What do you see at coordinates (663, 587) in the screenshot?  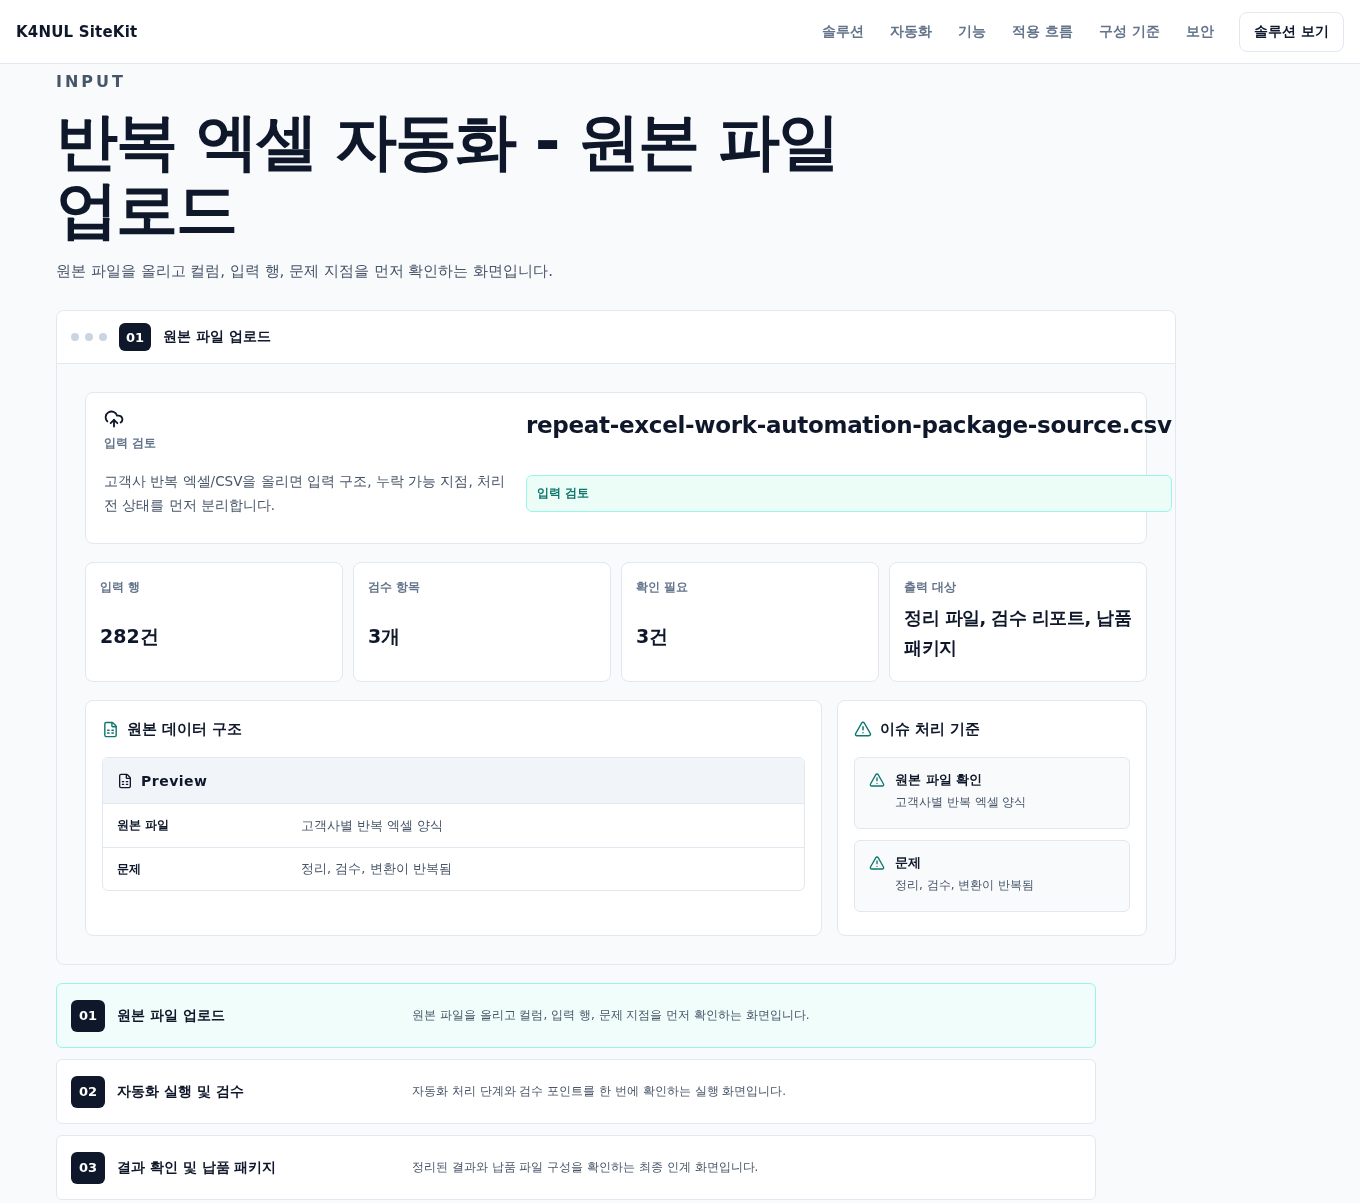 I see `stat-label: 확인 필요` at bounding box center [663, 587].